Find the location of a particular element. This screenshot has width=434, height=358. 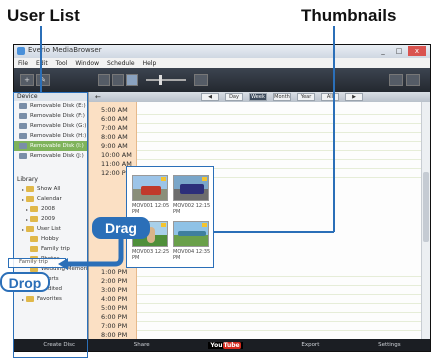

add-user-list-button: + is located at coordinates (27, 80).